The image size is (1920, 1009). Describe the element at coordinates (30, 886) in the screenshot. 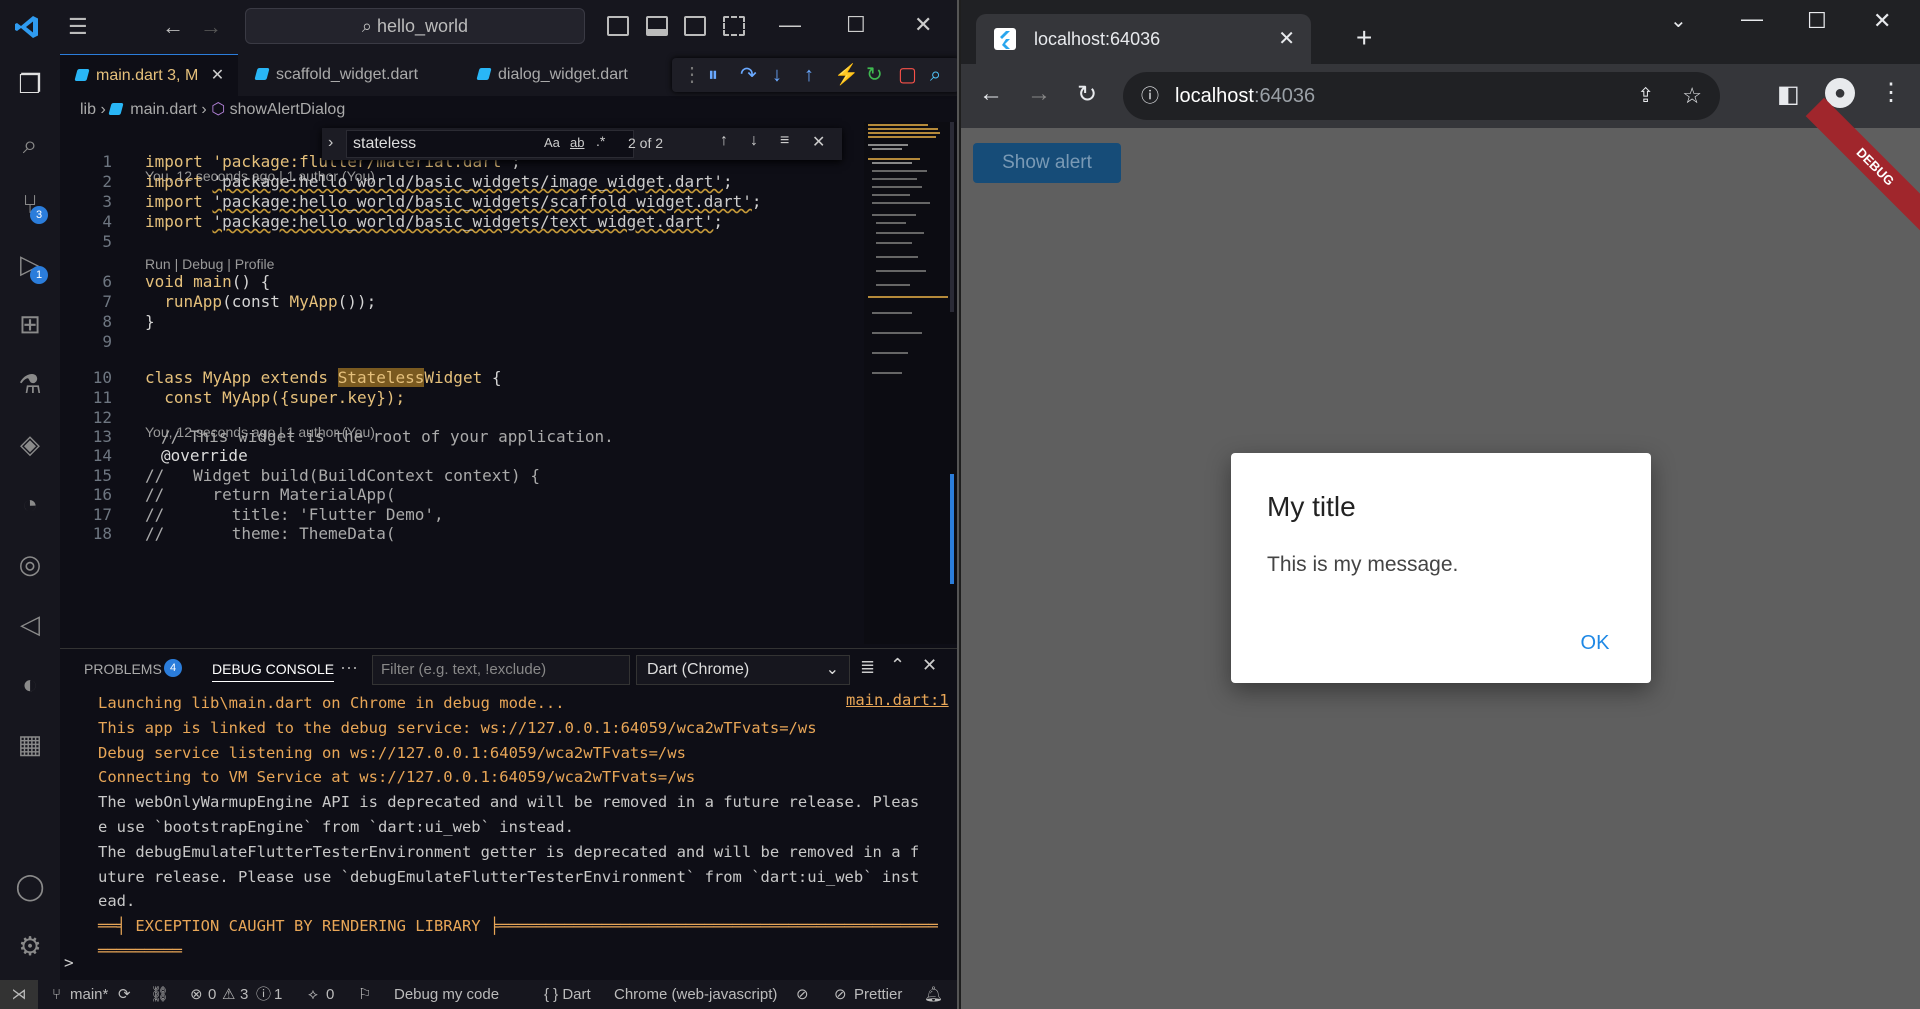

I see `accounts-icon: ◯` at that location.